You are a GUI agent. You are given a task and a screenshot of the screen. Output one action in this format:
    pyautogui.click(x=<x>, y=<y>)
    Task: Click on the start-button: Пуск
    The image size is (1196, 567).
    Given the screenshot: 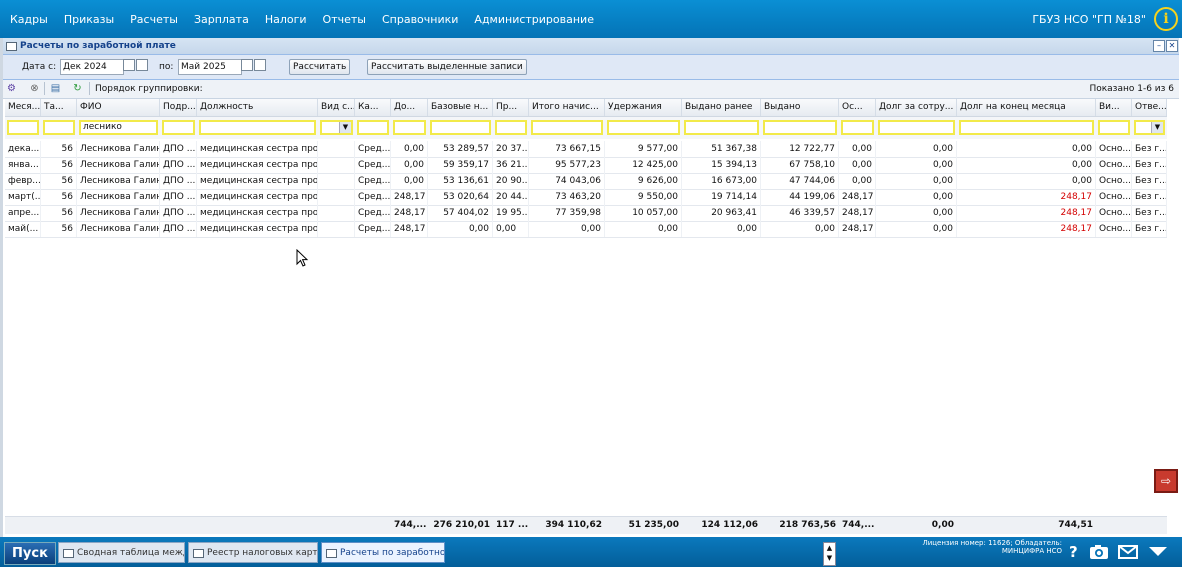 What is the action you would take?
    pyautogui.click(x=30, y=553)
    